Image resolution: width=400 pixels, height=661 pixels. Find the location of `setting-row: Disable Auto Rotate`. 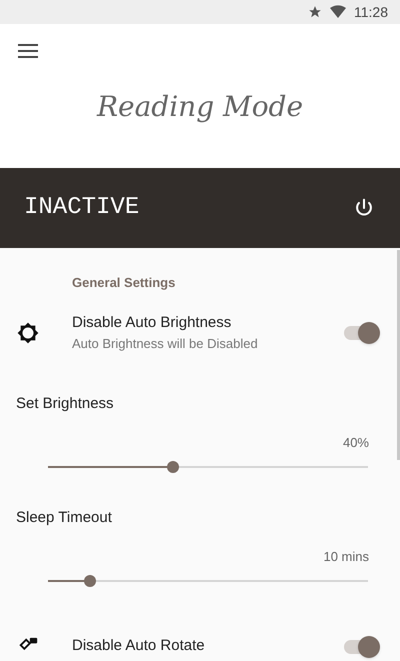

setting-row: Disable Auto Rotate is located at coordinates (200, 640).